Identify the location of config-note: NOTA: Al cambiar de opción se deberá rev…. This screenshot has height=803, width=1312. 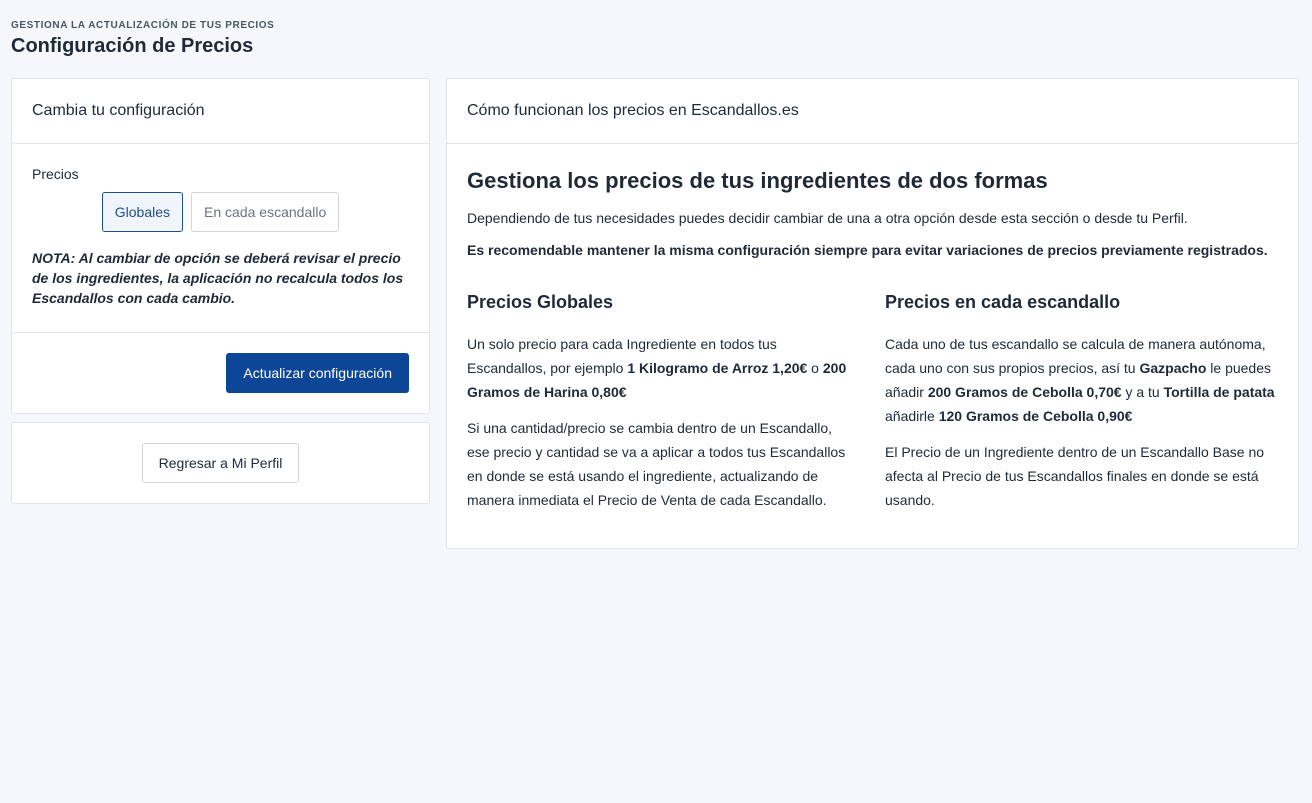
(218, 278).